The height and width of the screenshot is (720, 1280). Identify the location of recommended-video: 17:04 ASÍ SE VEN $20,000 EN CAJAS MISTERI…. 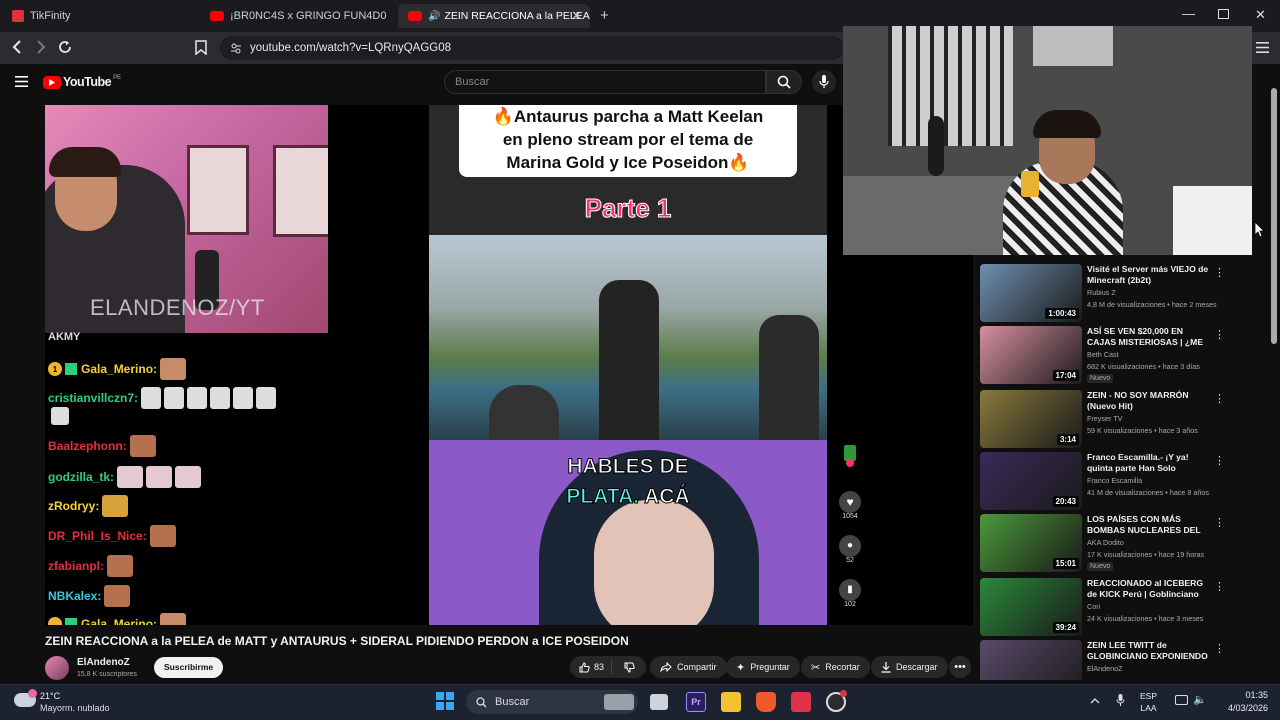
(1102, 355).